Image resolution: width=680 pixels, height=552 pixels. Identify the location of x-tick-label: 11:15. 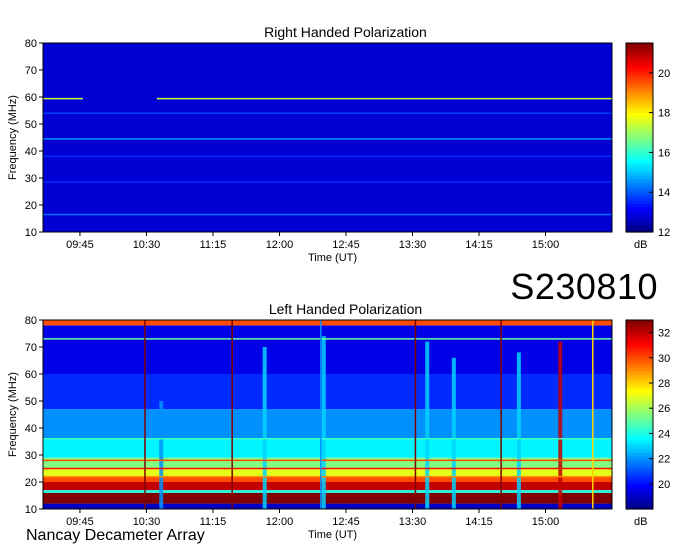
(213, 245).